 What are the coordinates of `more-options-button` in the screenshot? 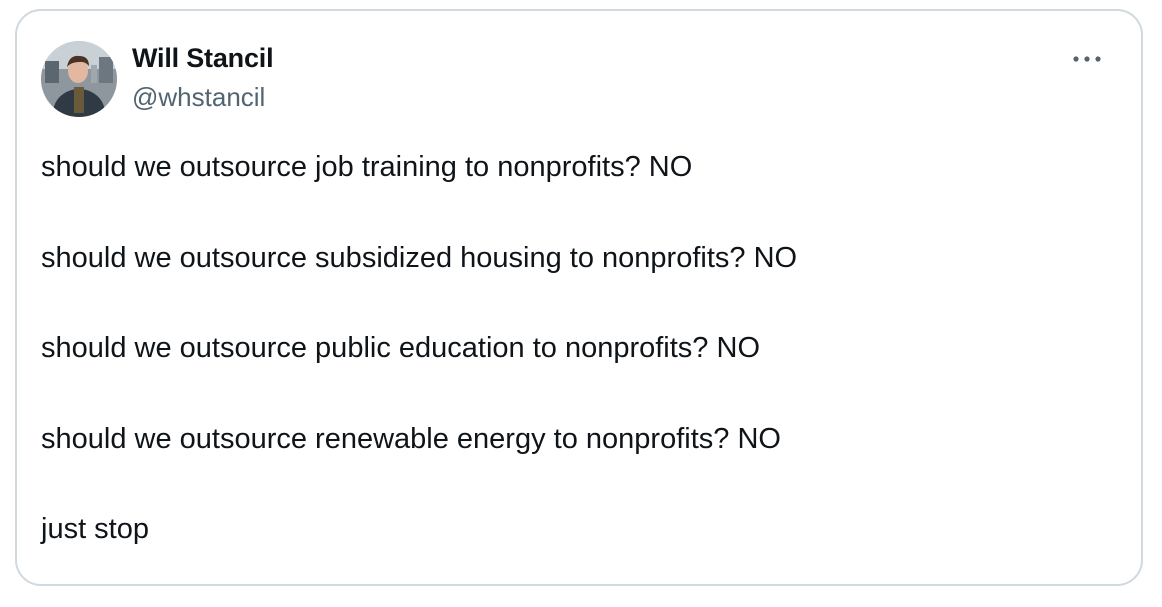 It's located at (1087, 59).